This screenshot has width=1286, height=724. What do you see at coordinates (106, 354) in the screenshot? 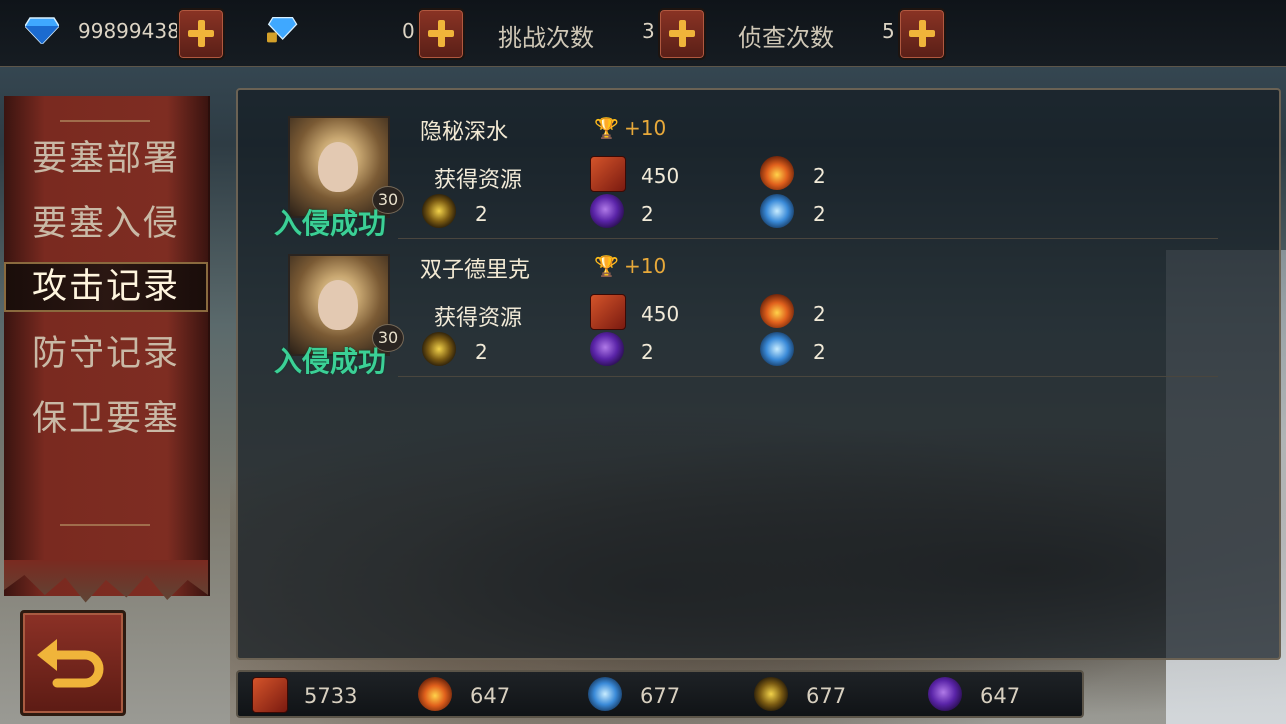
I see `menu-defense-records: 防守记录` at bounding box center [106, 354].